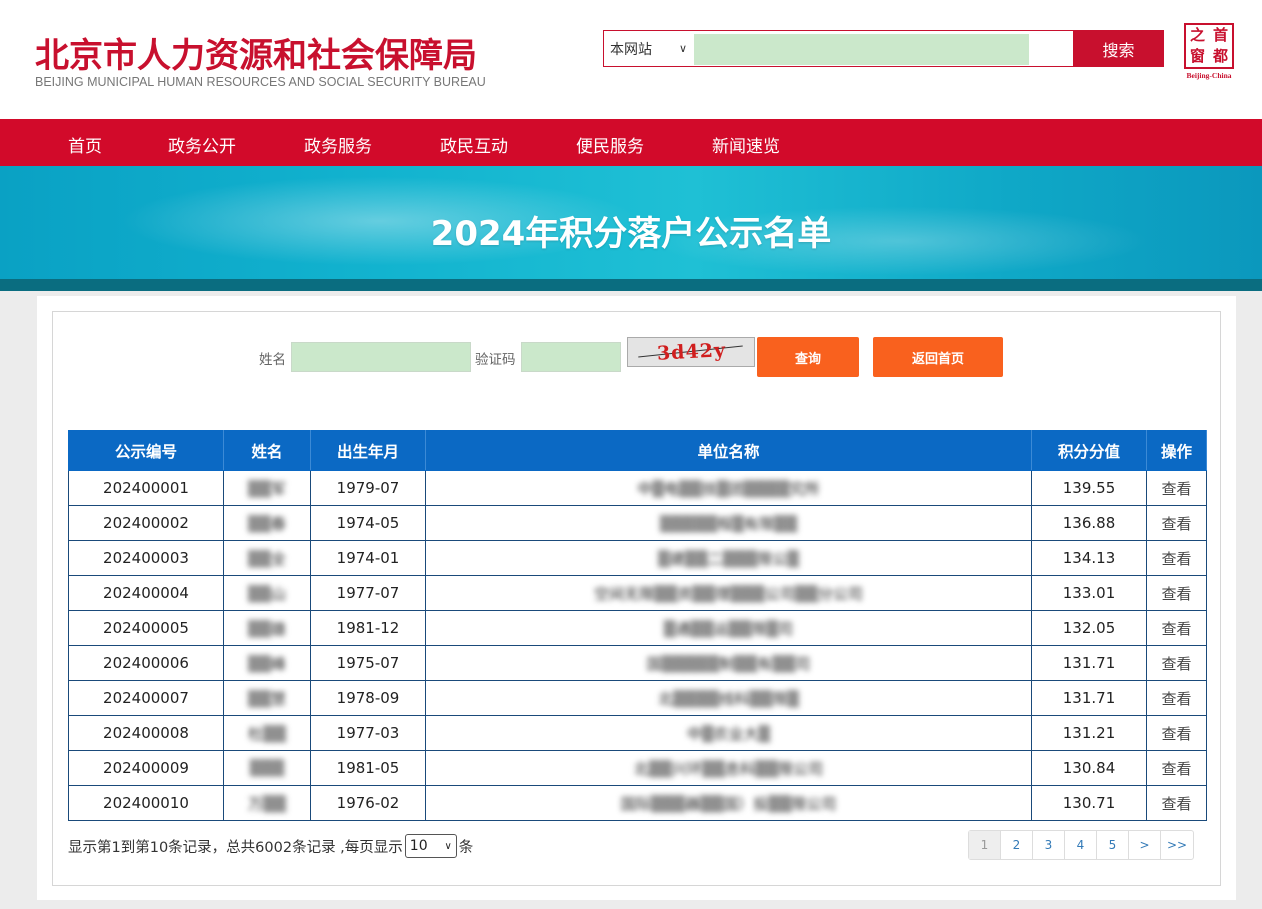 The height and width of the screenshot is (909, 1262). Describe the element at coordinates (1176, 450) in the screenshot. I see `column-header-action: 操作` at that location.